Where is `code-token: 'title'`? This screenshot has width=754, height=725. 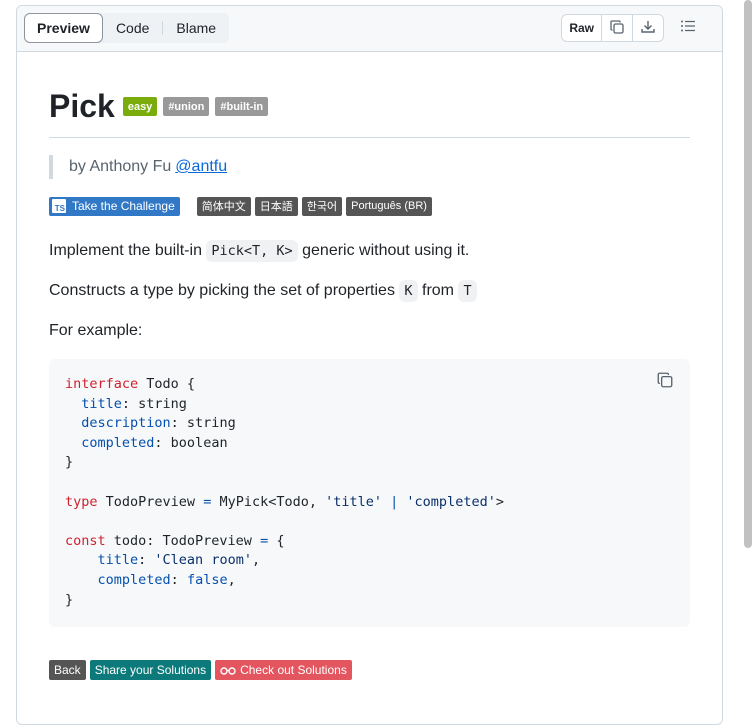
code-token: 'title' is located at coordinates (354, 501).